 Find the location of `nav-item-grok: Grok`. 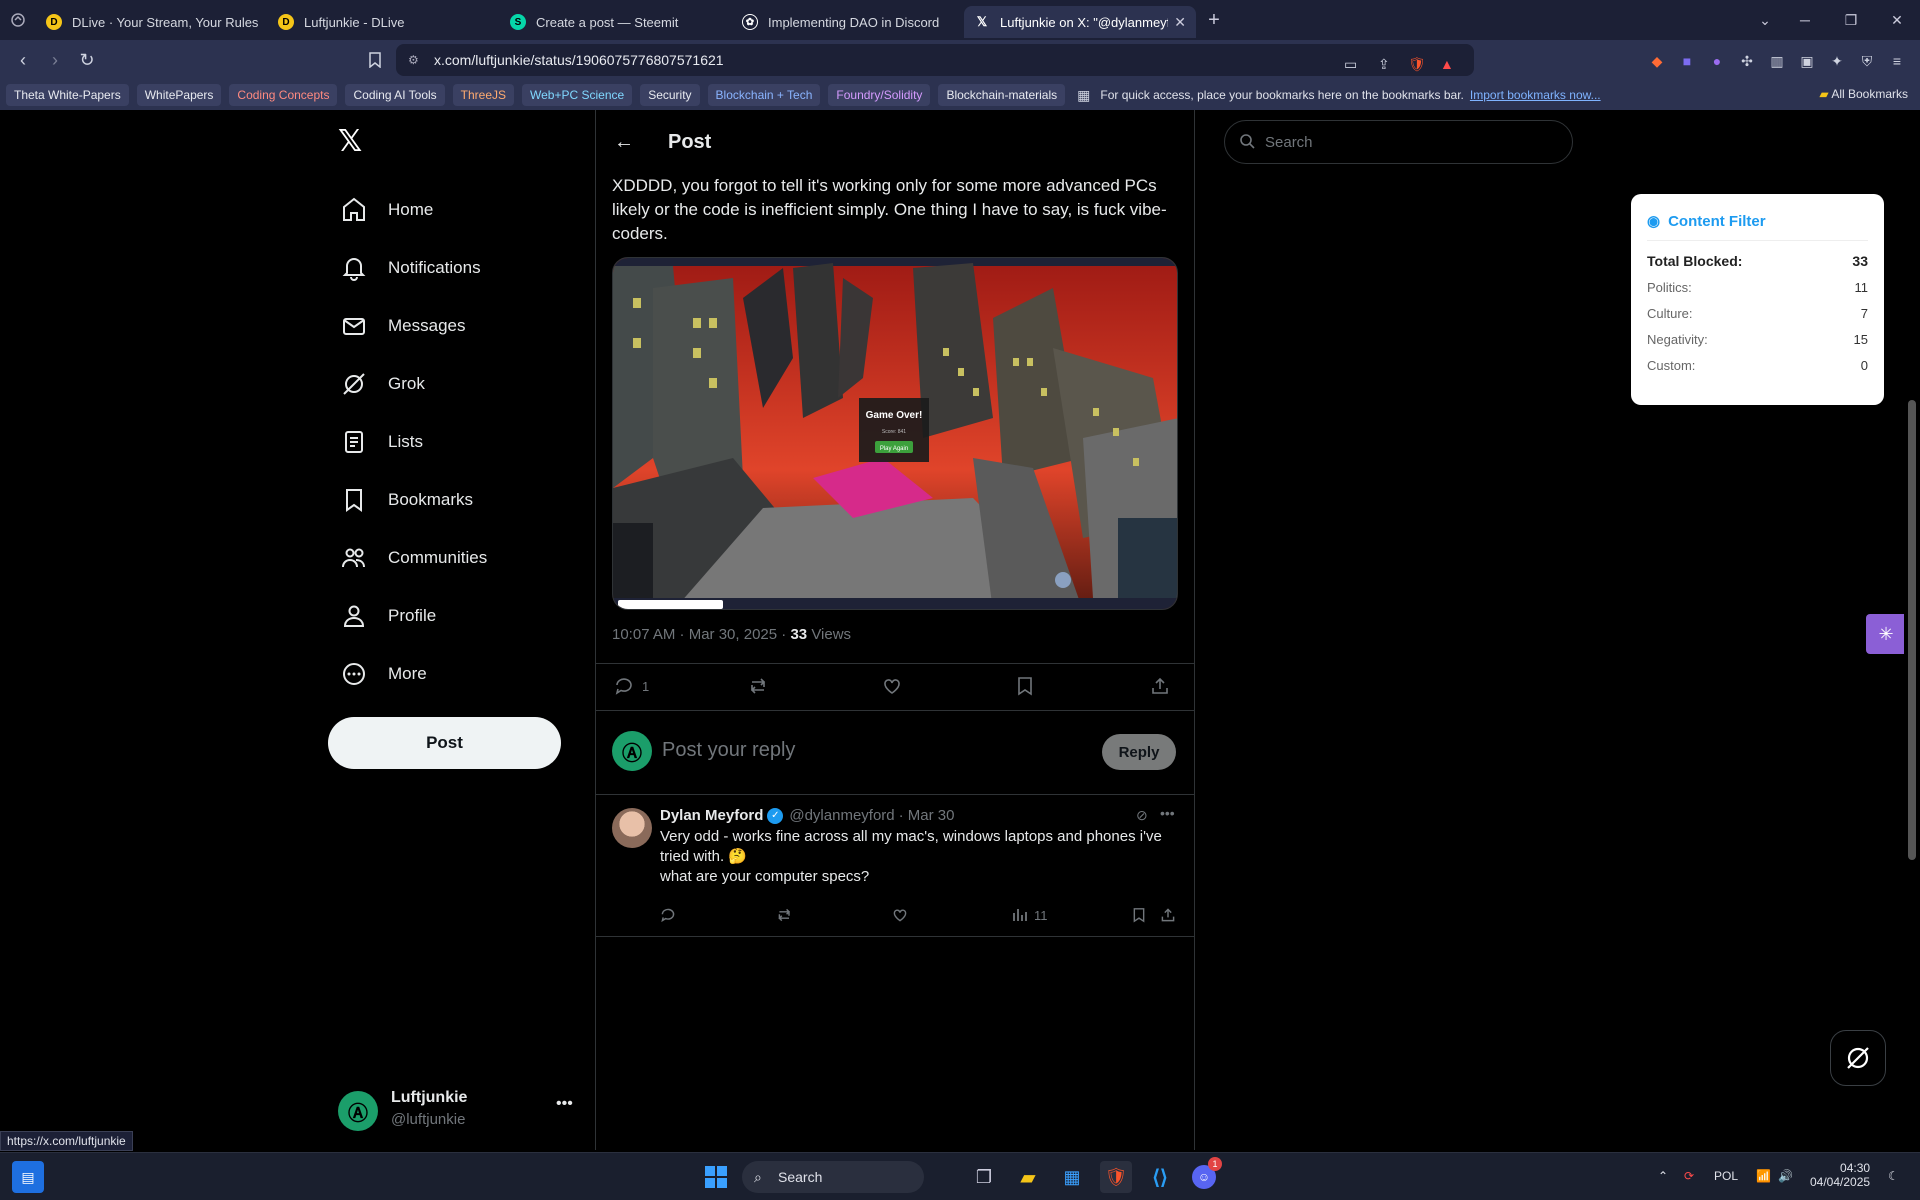

nav-item-grok: Grok is located at coordinates (376, 384).